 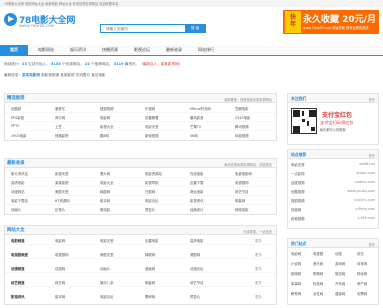 What do you see at coordinates (152, 182) in the screenshot?
I see `site-link: 影视导航` at bounding box center [152, 182].